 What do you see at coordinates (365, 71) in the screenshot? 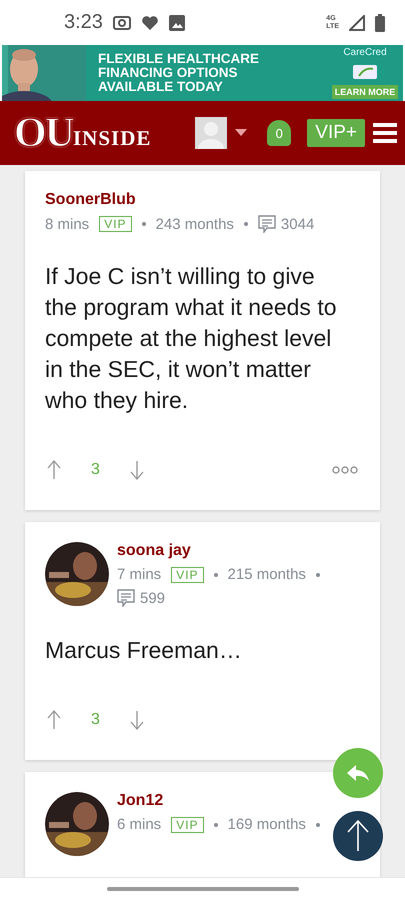
I see `card-icon` at bounding box center [365, 71].